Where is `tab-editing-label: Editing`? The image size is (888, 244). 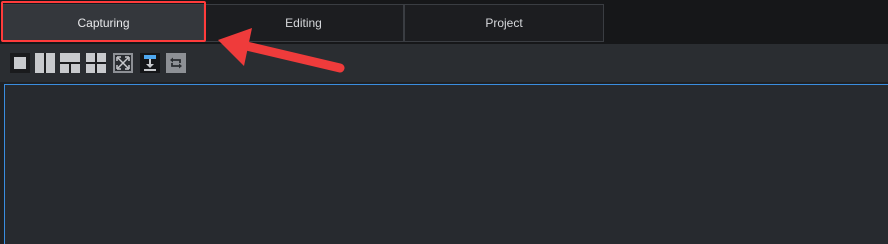 tab-editing-label: Editing is located at coordinates (303, 23).